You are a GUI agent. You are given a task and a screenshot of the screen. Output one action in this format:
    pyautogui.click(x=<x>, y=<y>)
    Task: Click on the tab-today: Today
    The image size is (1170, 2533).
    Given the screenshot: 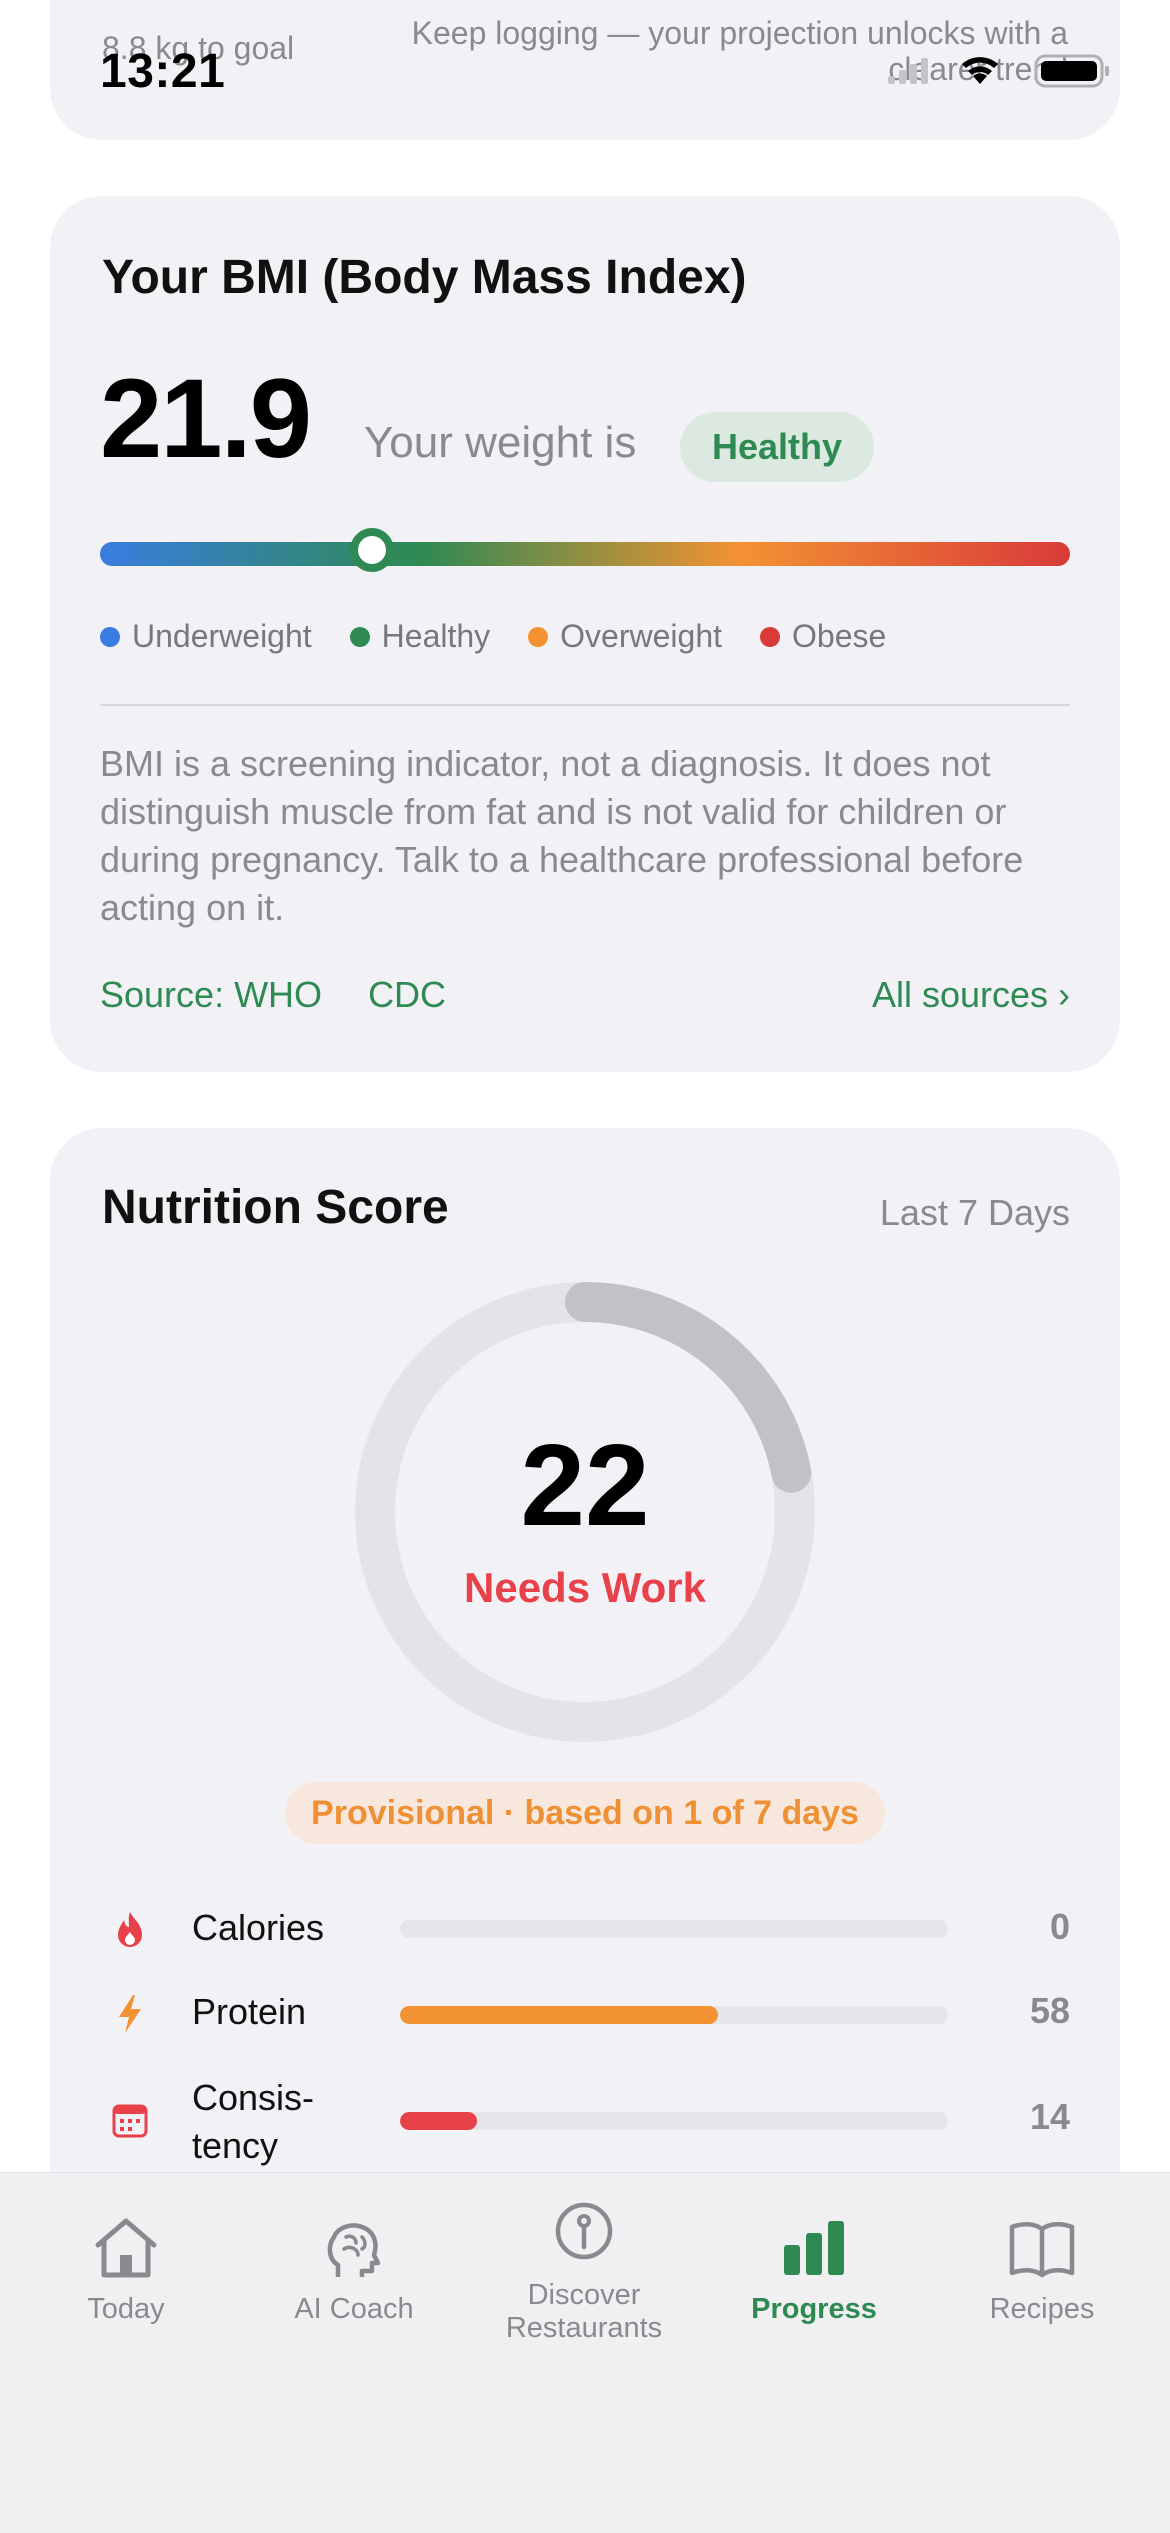 What is the action you would take?
    pyautogui.click(x=126, y=2270)
    